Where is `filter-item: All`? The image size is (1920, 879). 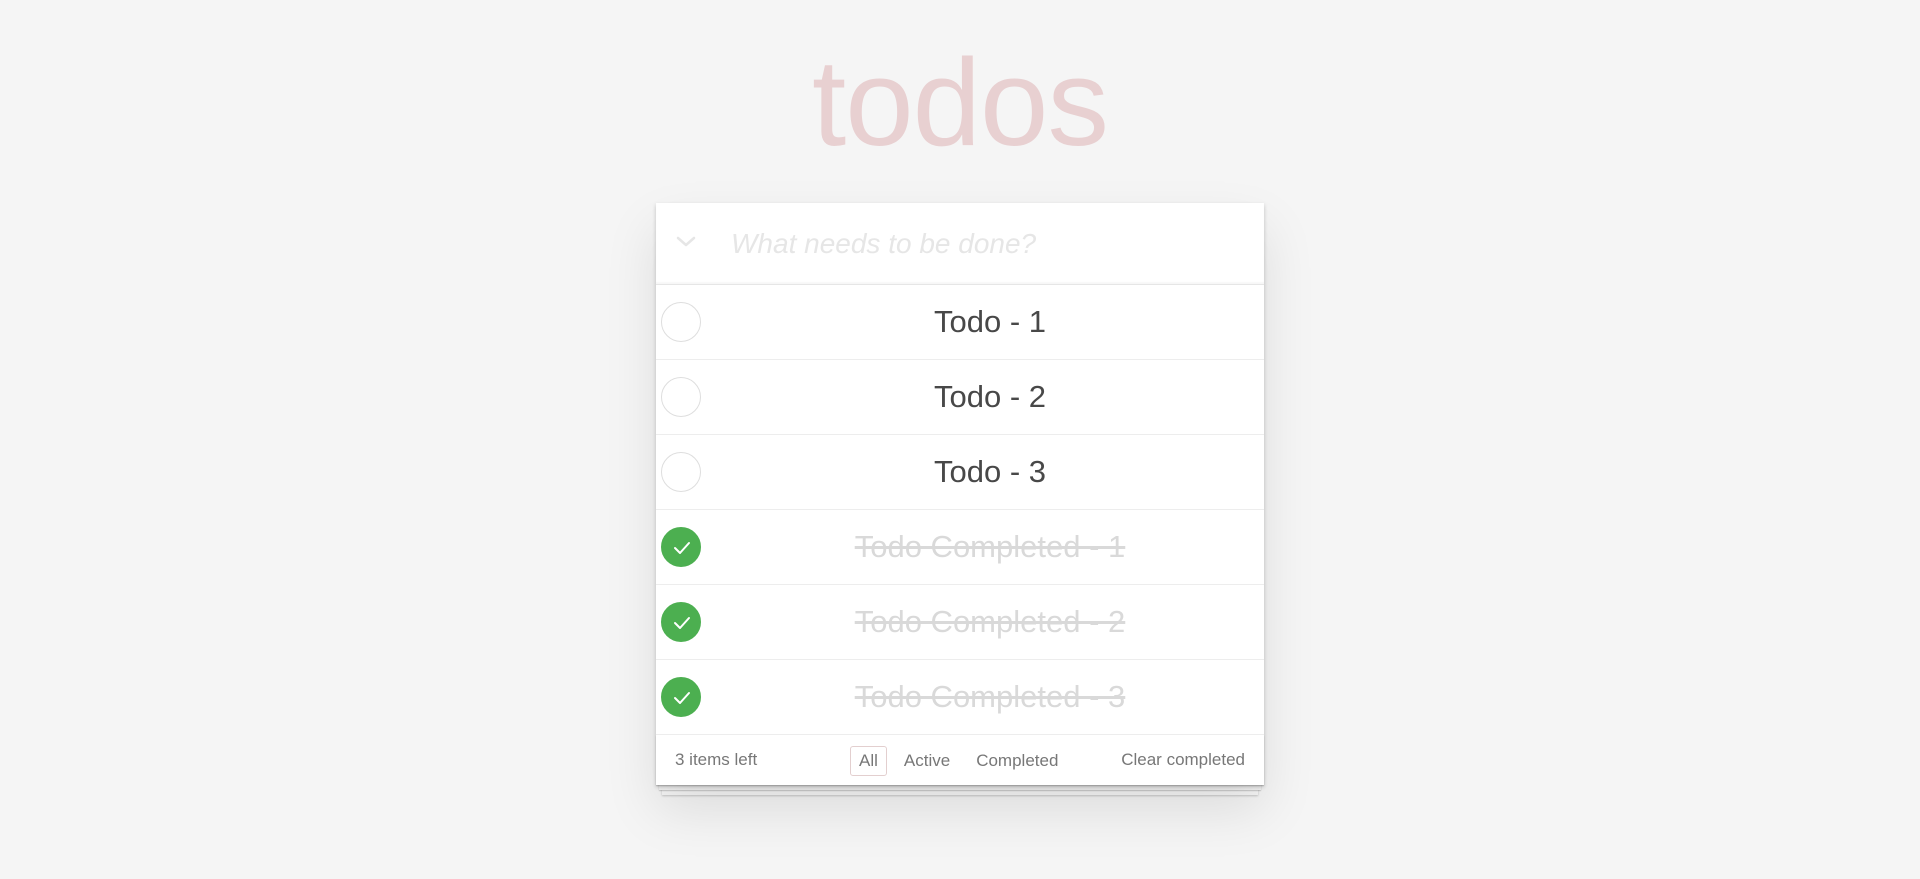 filter-item: All is located at coordinates (868, 761).